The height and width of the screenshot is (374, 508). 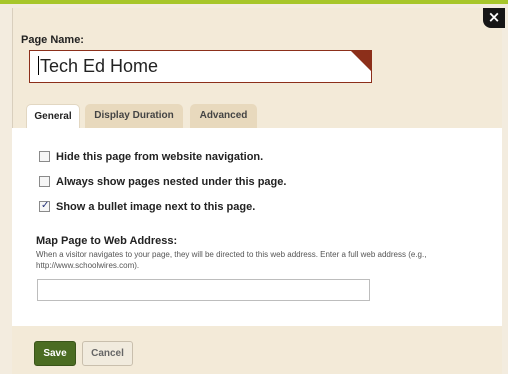 I want to click on show-nested-pages-checkbox, so click(x=44, y=181).